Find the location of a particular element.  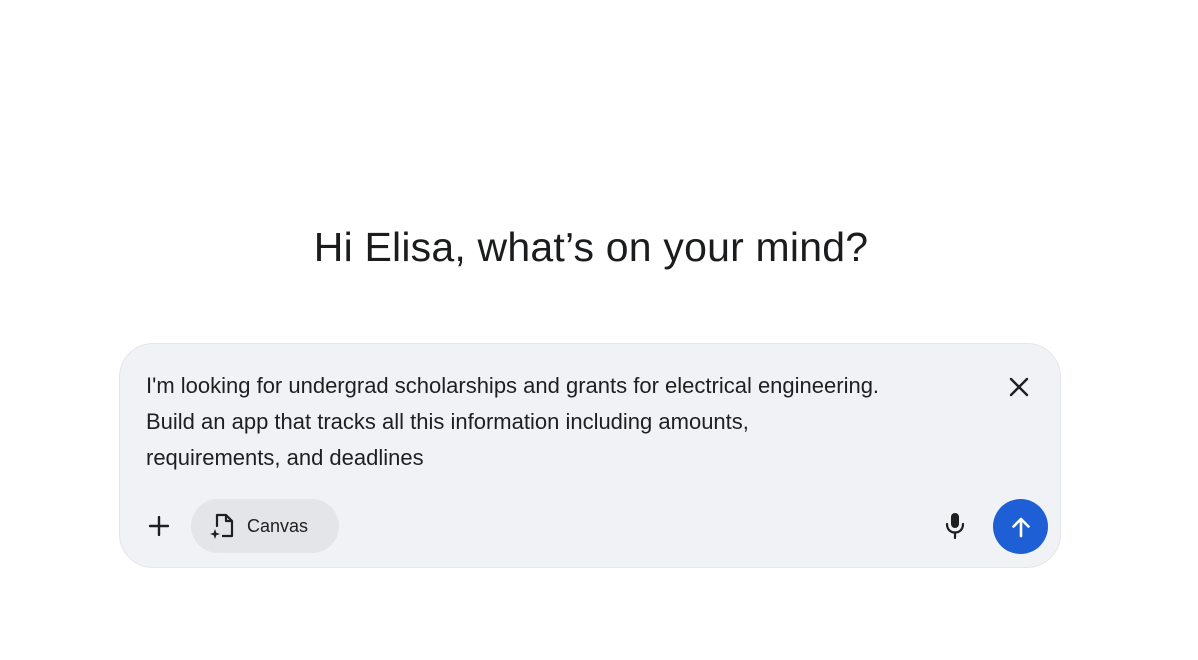

canvas-tool-chip: Canvas is located at coordinates (265, 526).